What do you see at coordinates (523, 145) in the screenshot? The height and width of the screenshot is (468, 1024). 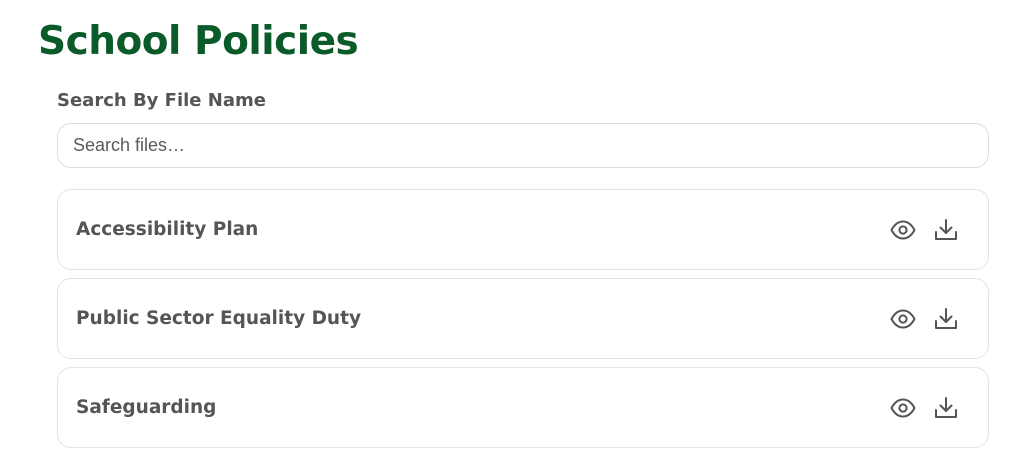 I see `search-input` at bounding box center [523, 145].